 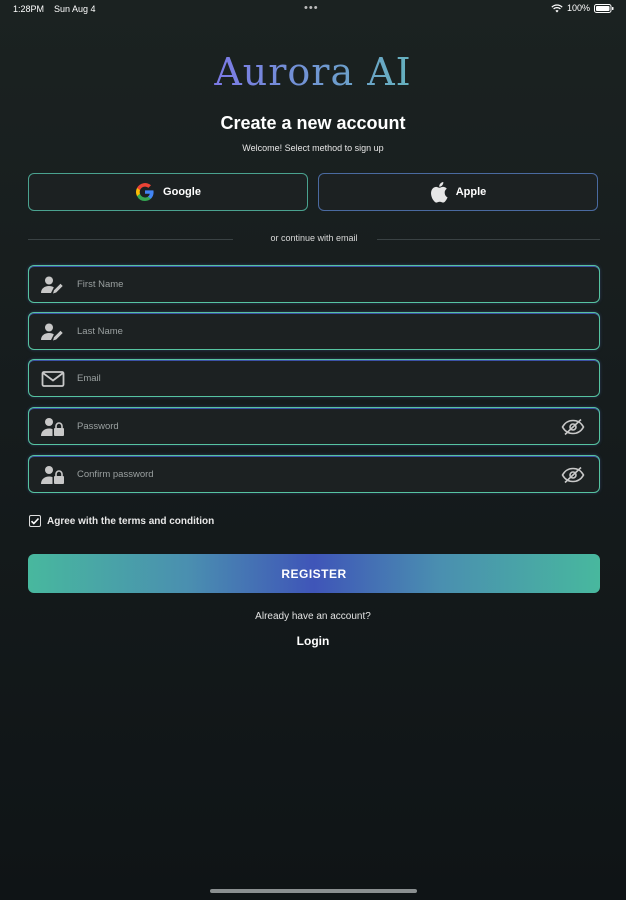 What do you see at coordinates (317, 474) in the screenshot?
I see `confirm-password-input` at bounding box center [317, 474].